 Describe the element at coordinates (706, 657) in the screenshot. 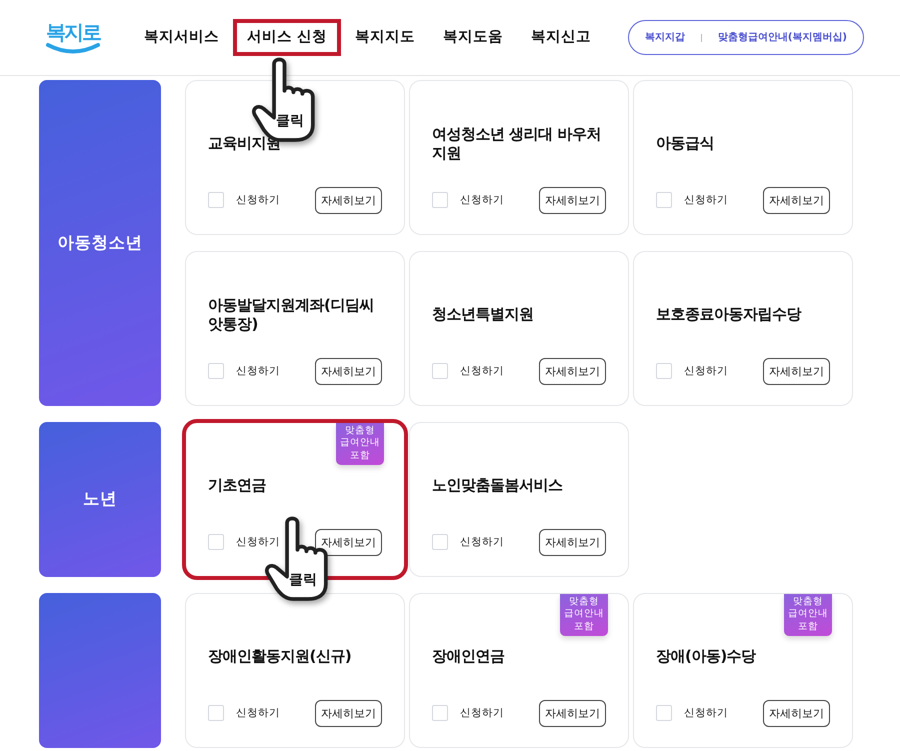

I see `service-title: 장애(아동)수당` at that location.